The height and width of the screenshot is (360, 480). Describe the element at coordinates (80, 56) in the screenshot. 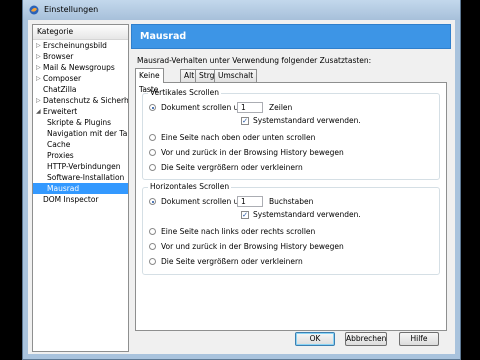

I see `sidebar-item: ▷ Browser` at that location.